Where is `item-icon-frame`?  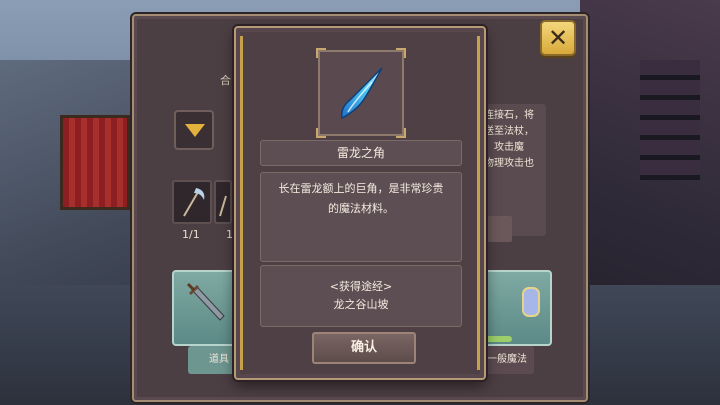
item-icon-frame is located at coordinates (361, 93).